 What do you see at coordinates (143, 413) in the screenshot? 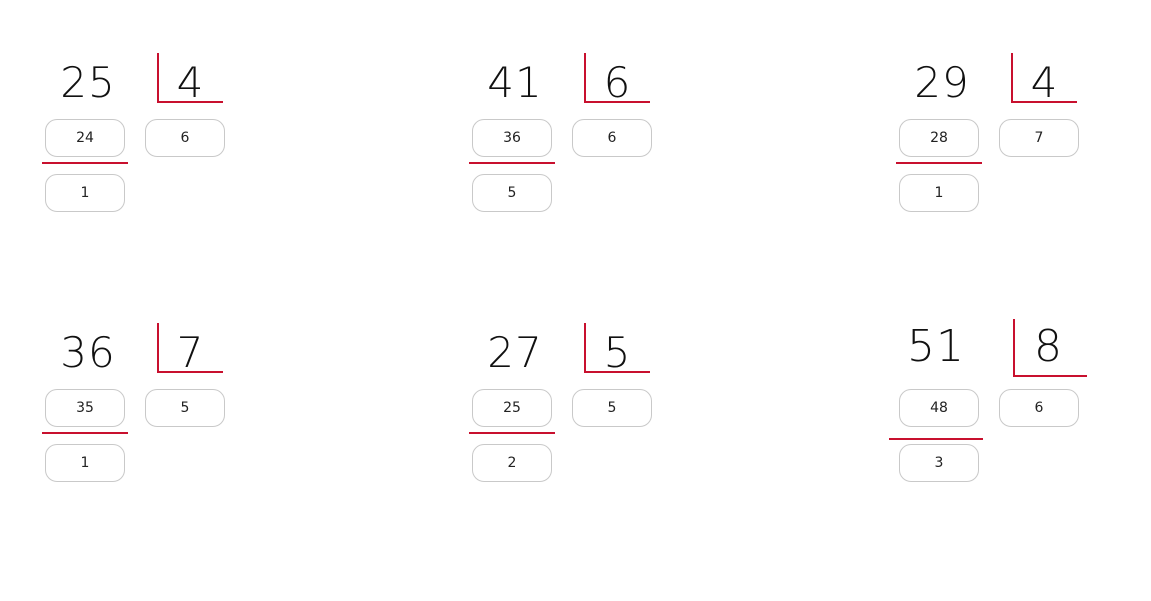
I see `division-problem-4: 36 7` at bounding box center [143, 413].